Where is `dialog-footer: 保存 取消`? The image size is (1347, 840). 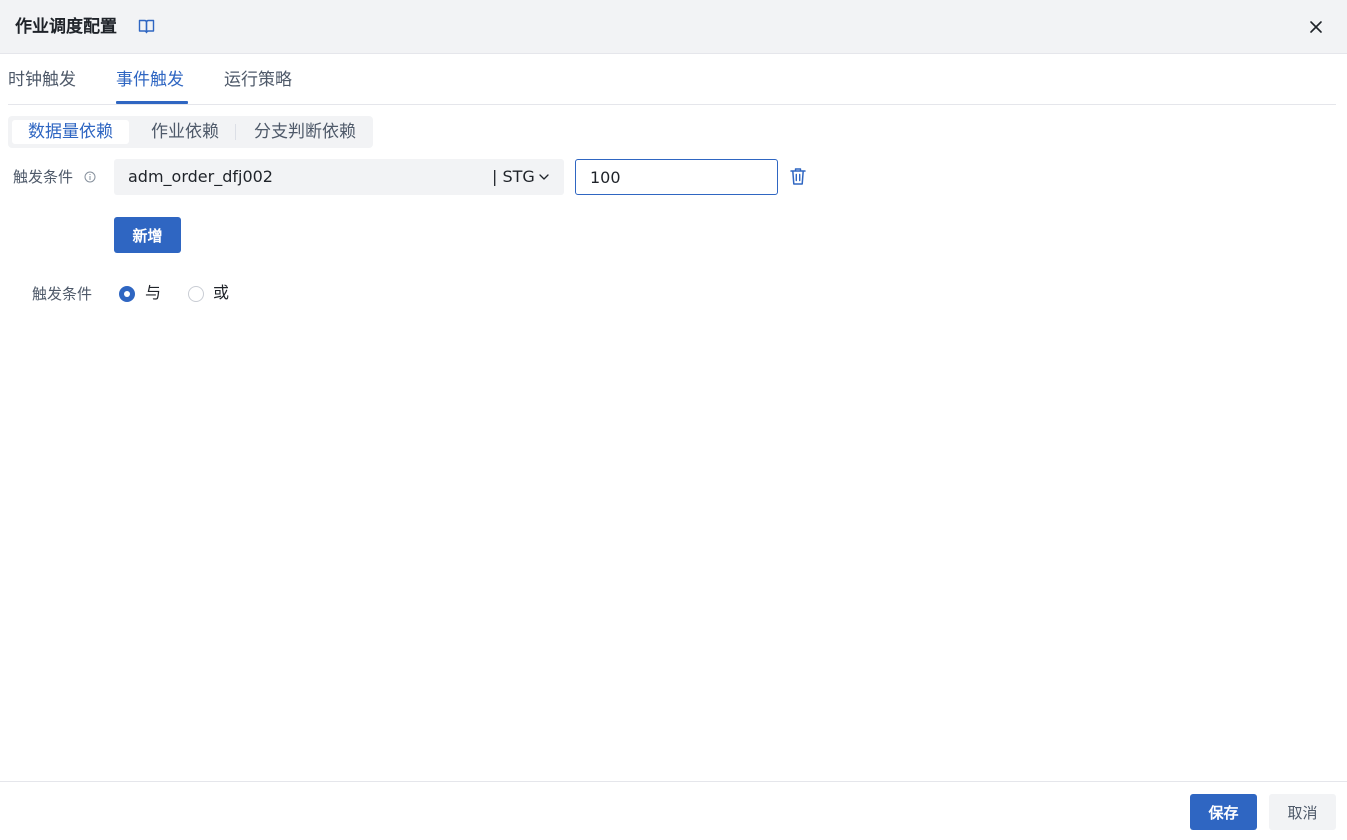
dialog-footer: 保存 取消 is located at coordinates (673, 810).